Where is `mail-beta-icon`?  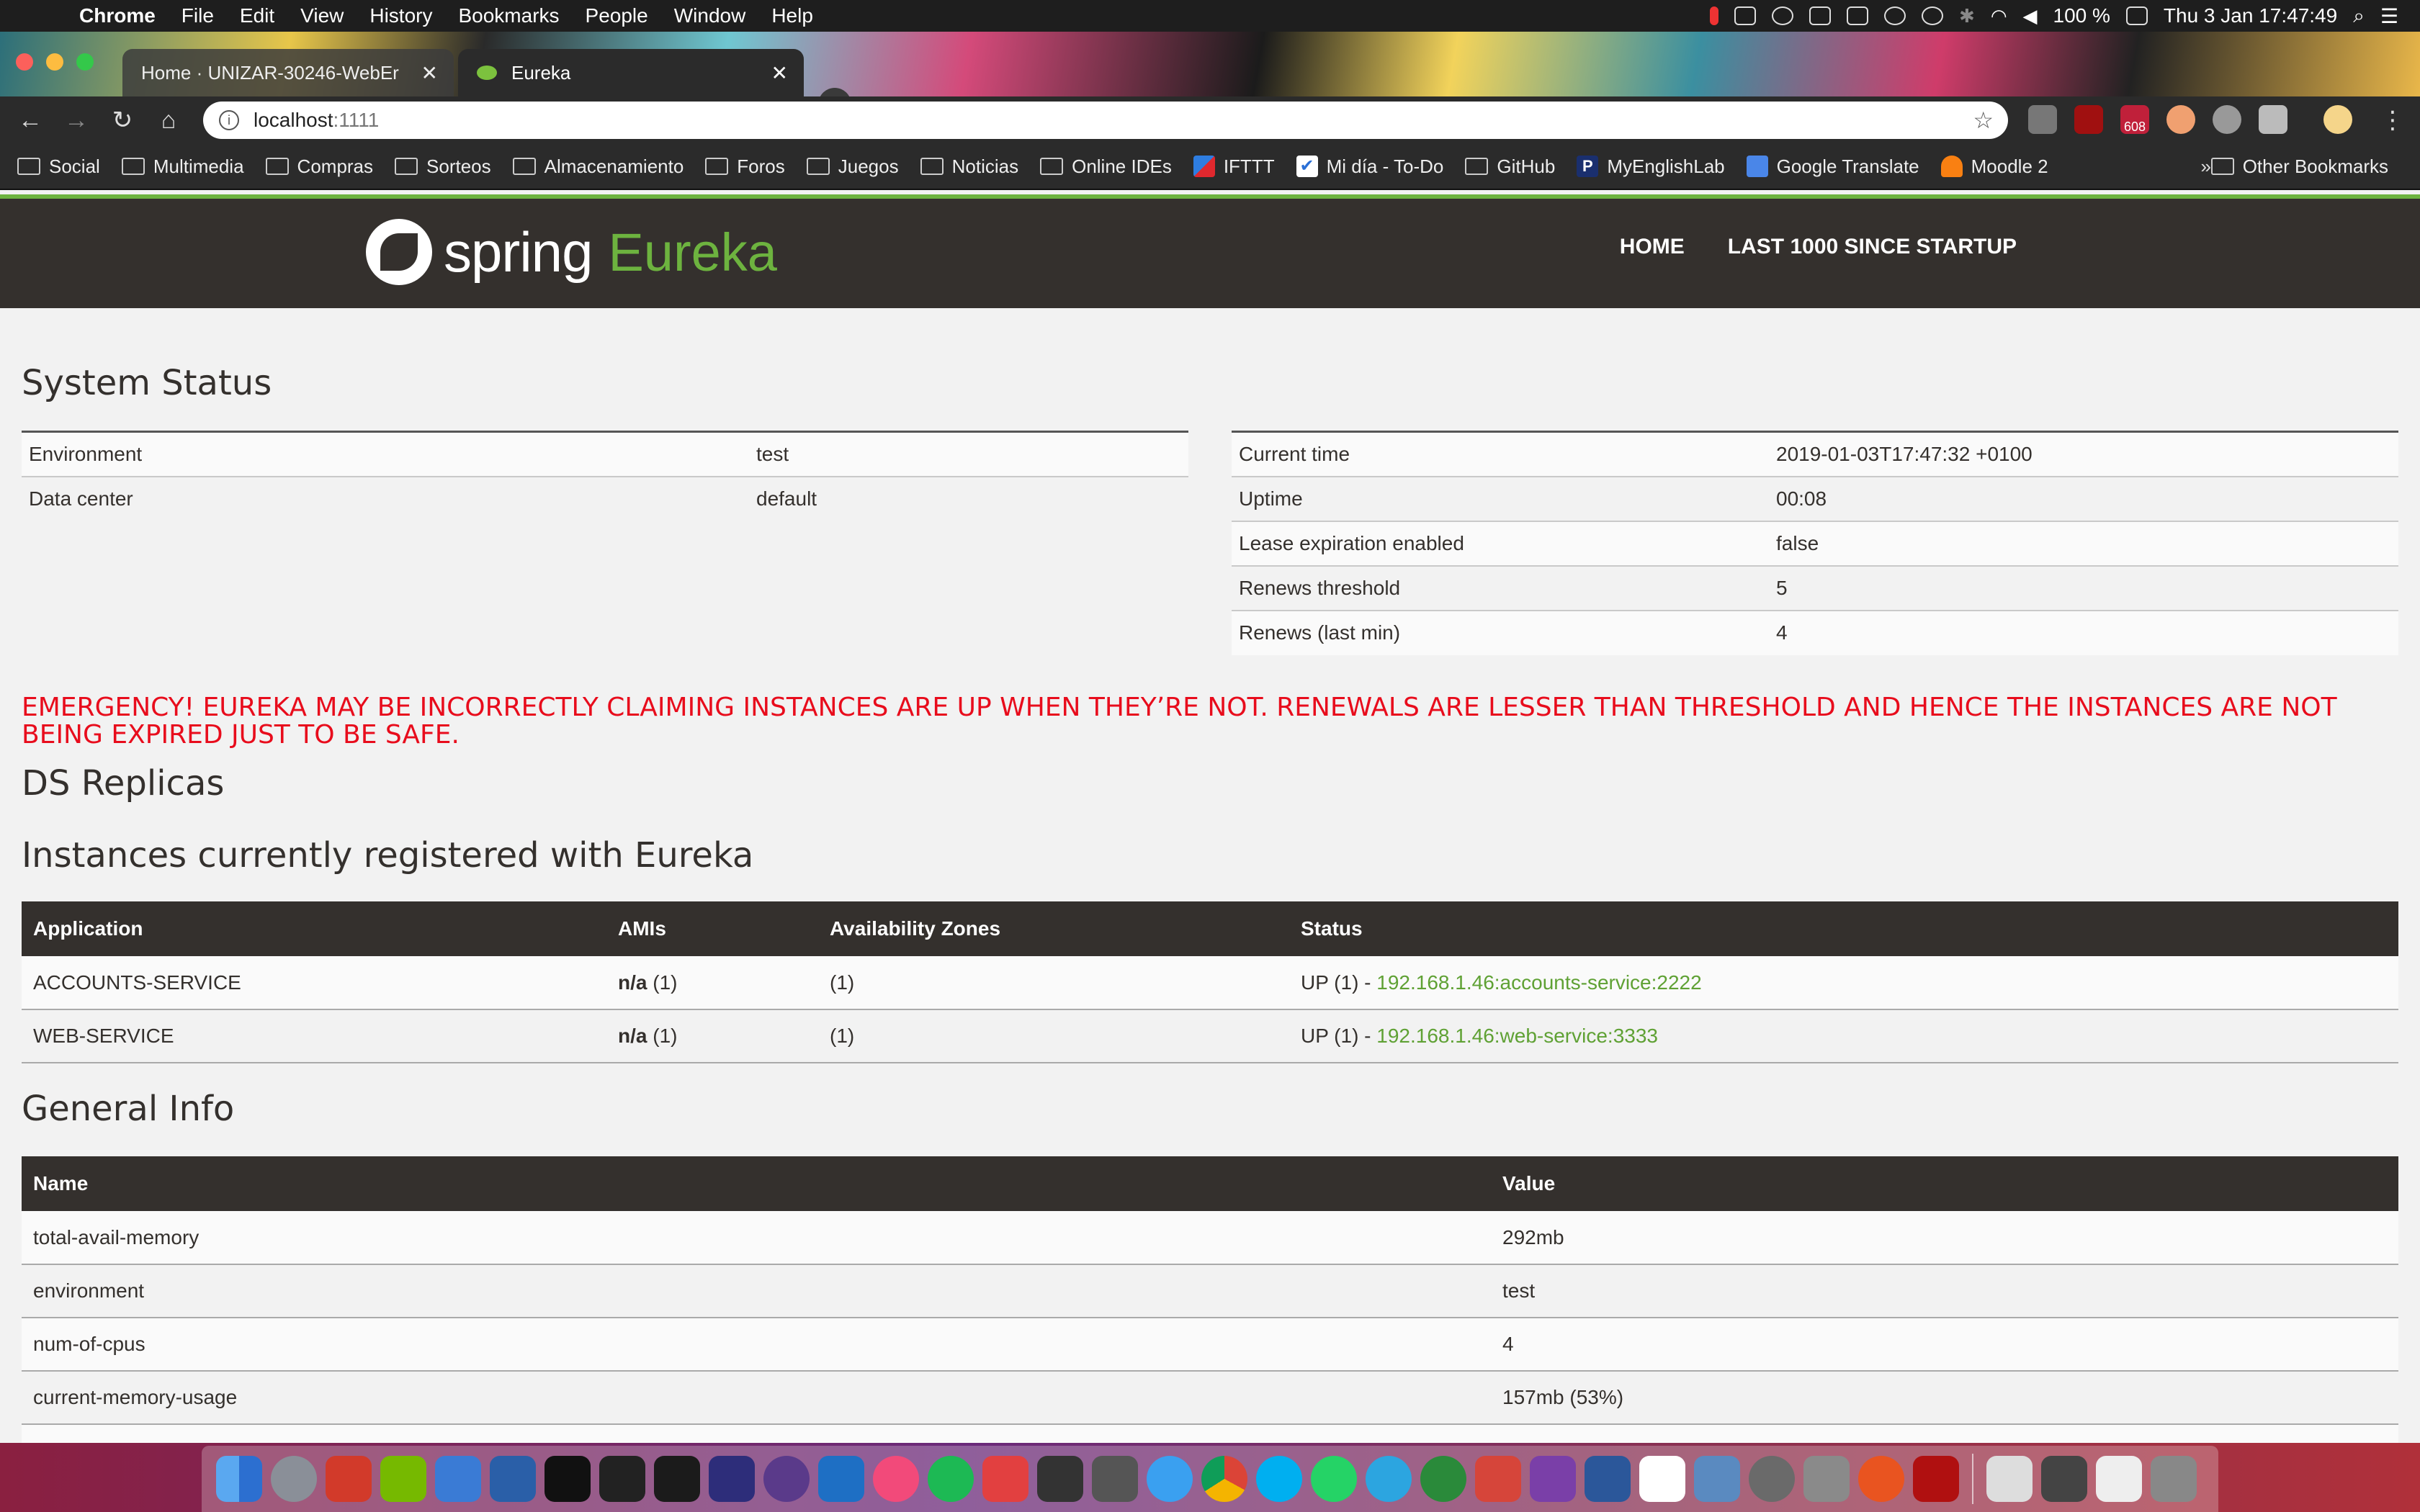 mail-beta-icon is located at coordinates (1005, 1479).